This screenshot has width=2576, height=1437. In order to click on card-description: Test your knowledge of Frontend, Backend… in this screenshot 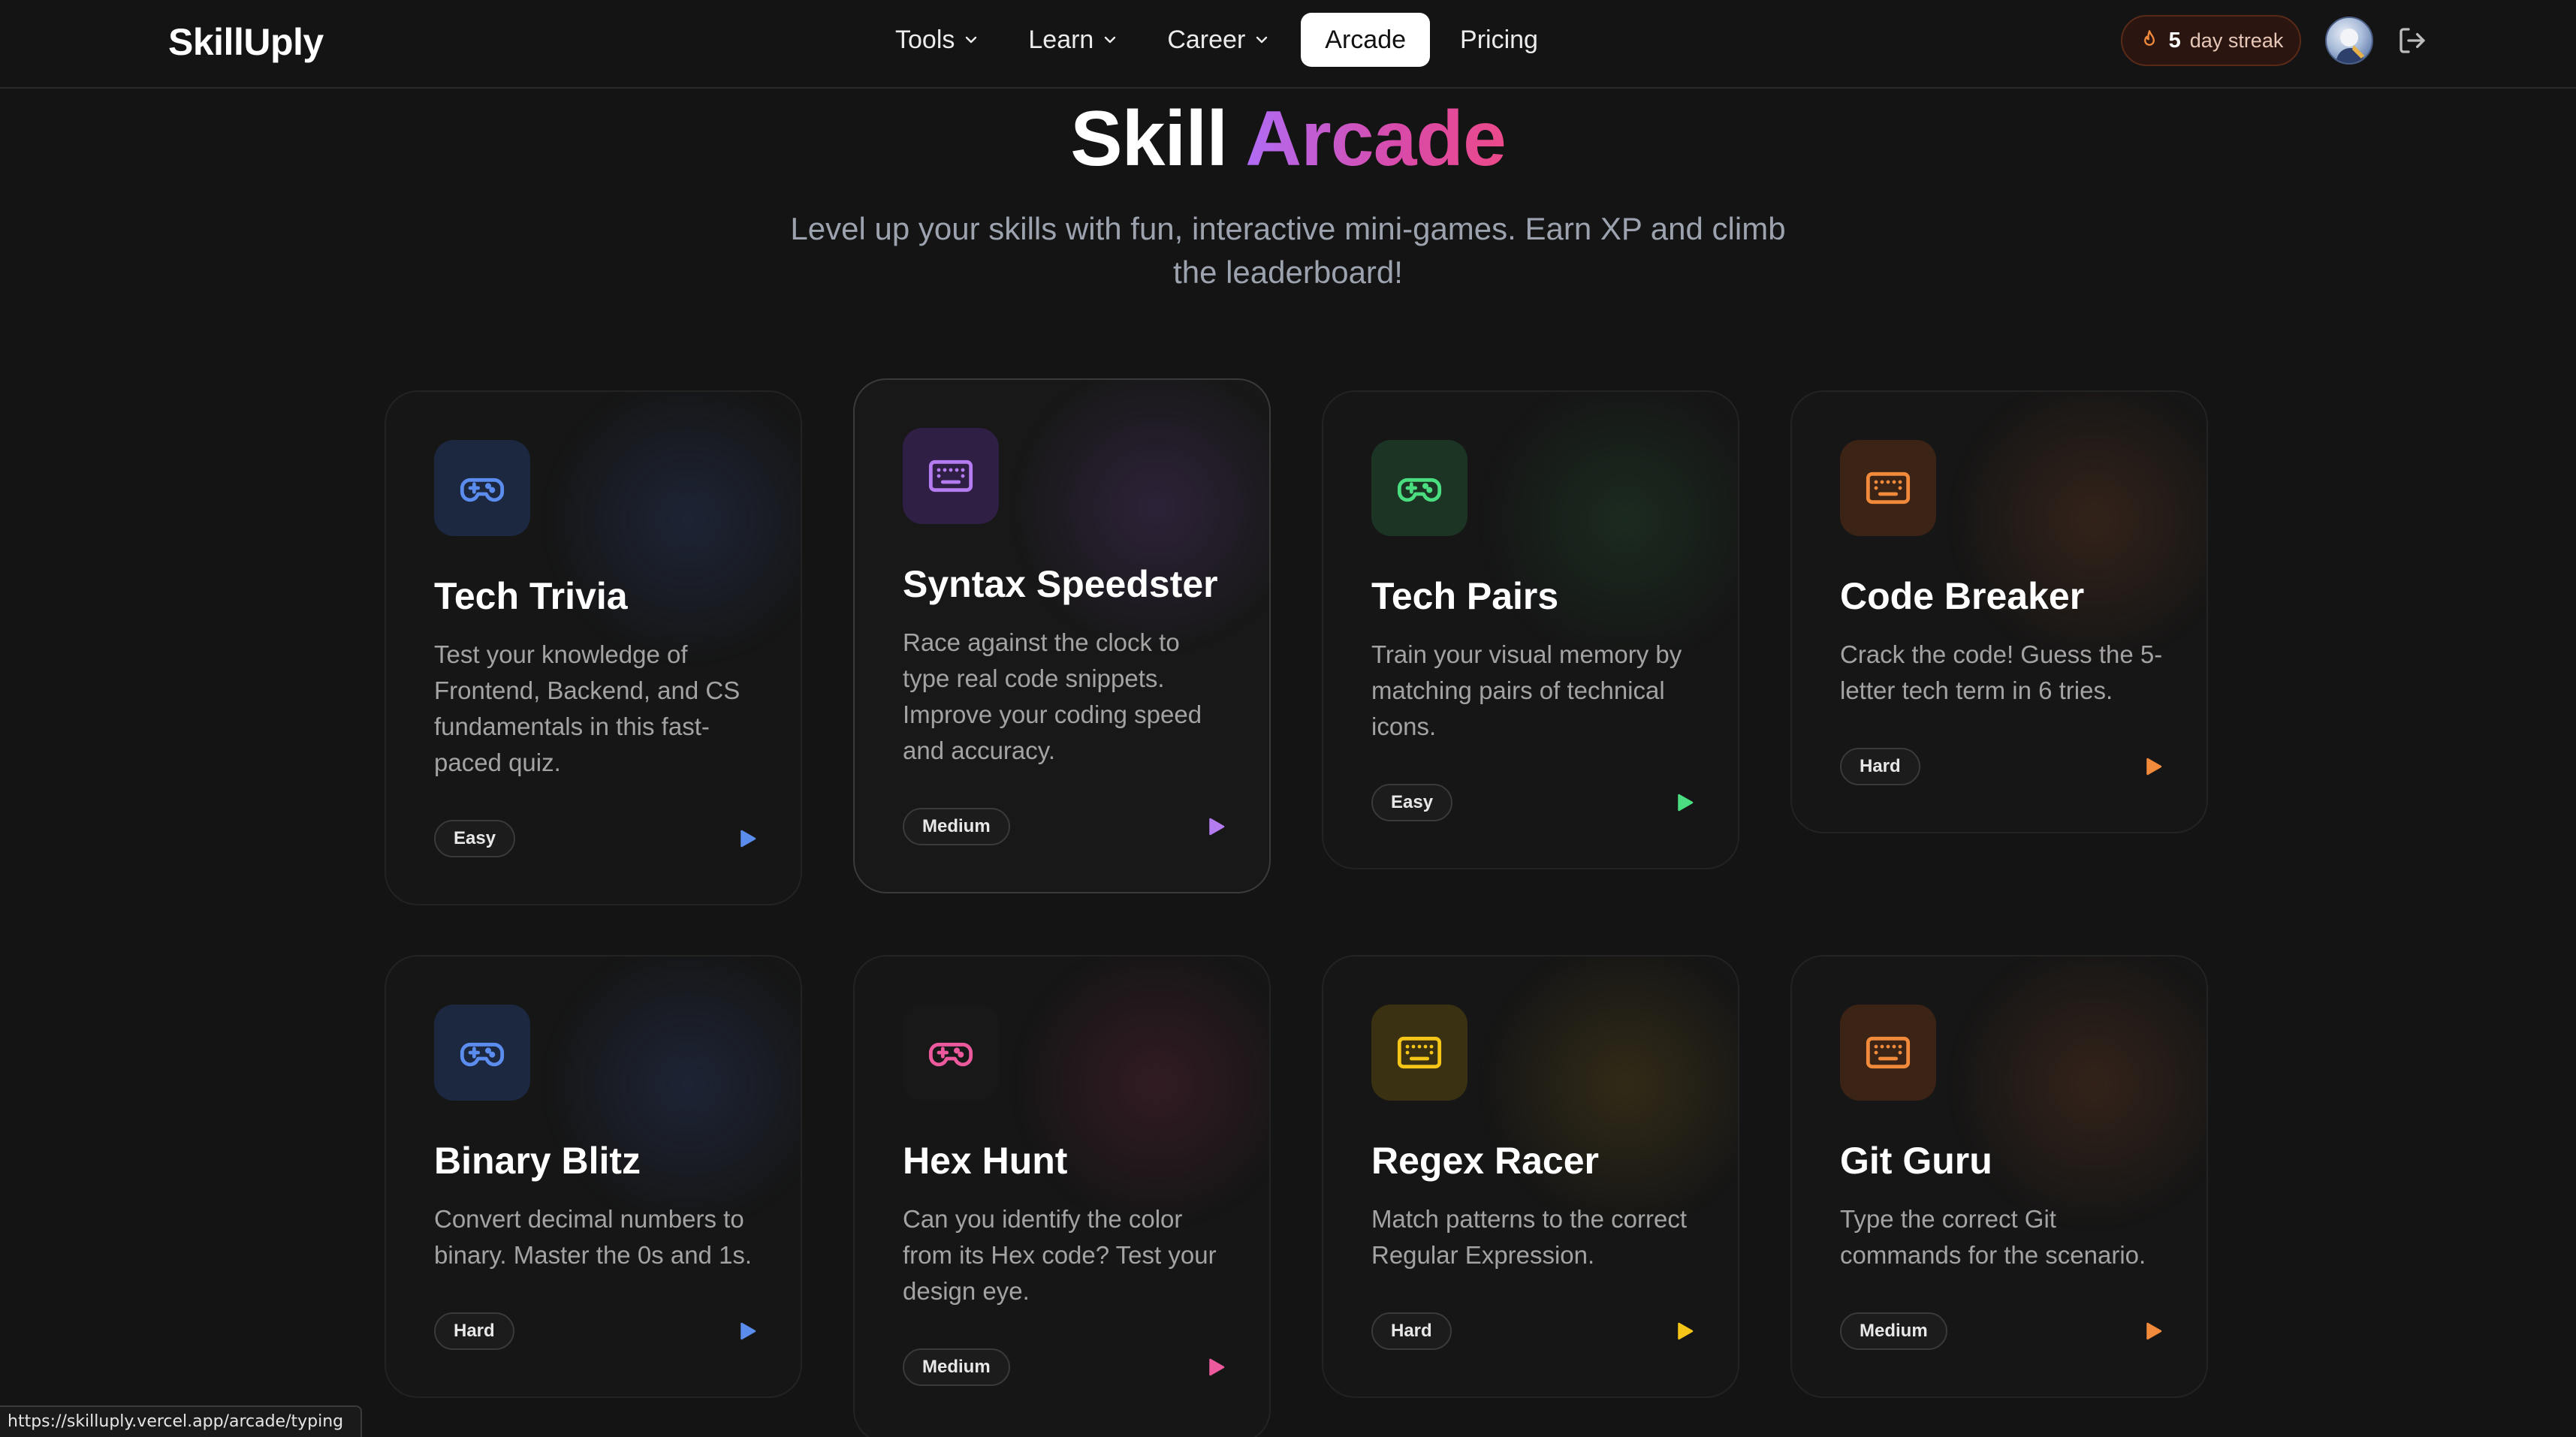, I will do `click(587, 708)`.